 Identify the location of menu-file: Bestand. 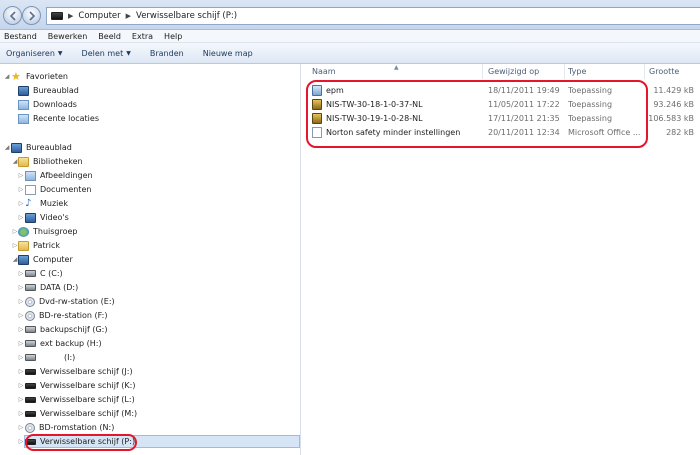
(20, 36).